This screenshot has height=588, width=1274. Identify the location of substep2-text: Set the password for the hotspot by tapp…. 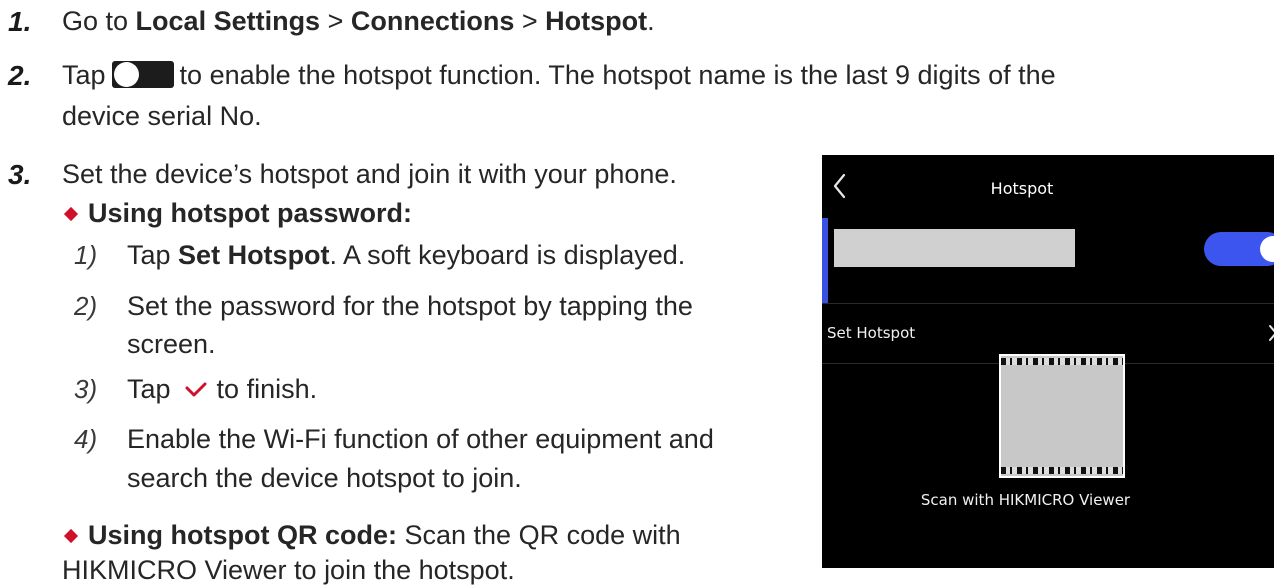
(410, 306).